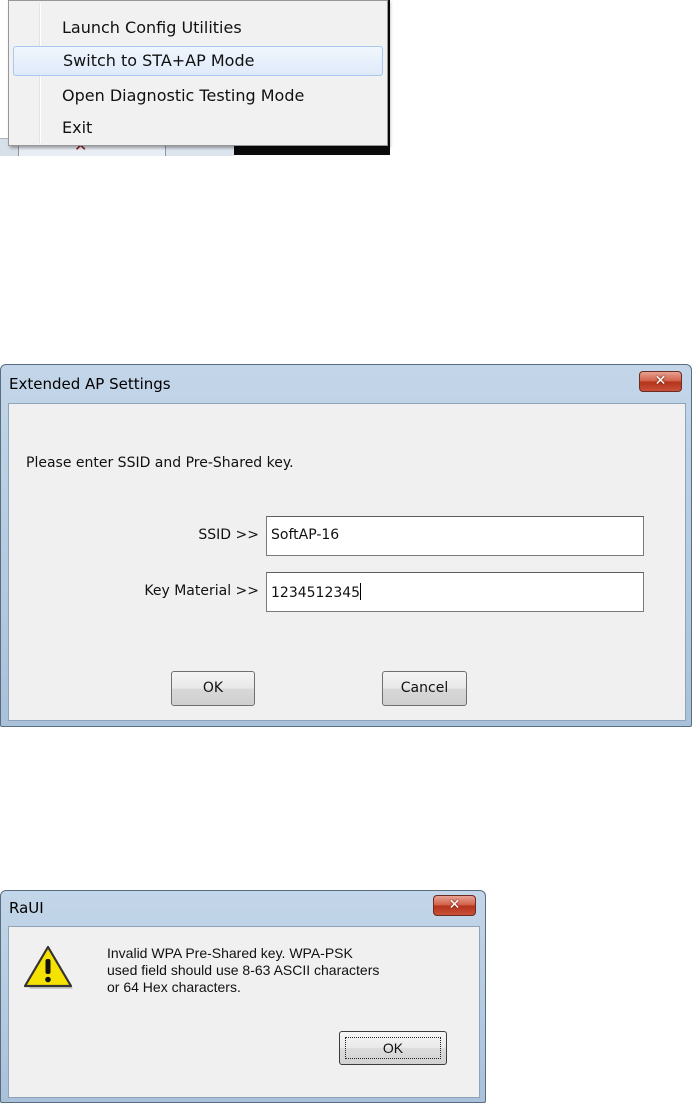 Image resolution: width=692 pixels, height=1105 pixels. What do you see at coordinates (90, 384) in the screenshot?
I see `dialog-title: Extended AP Settings` at bounding box center [90, 384].